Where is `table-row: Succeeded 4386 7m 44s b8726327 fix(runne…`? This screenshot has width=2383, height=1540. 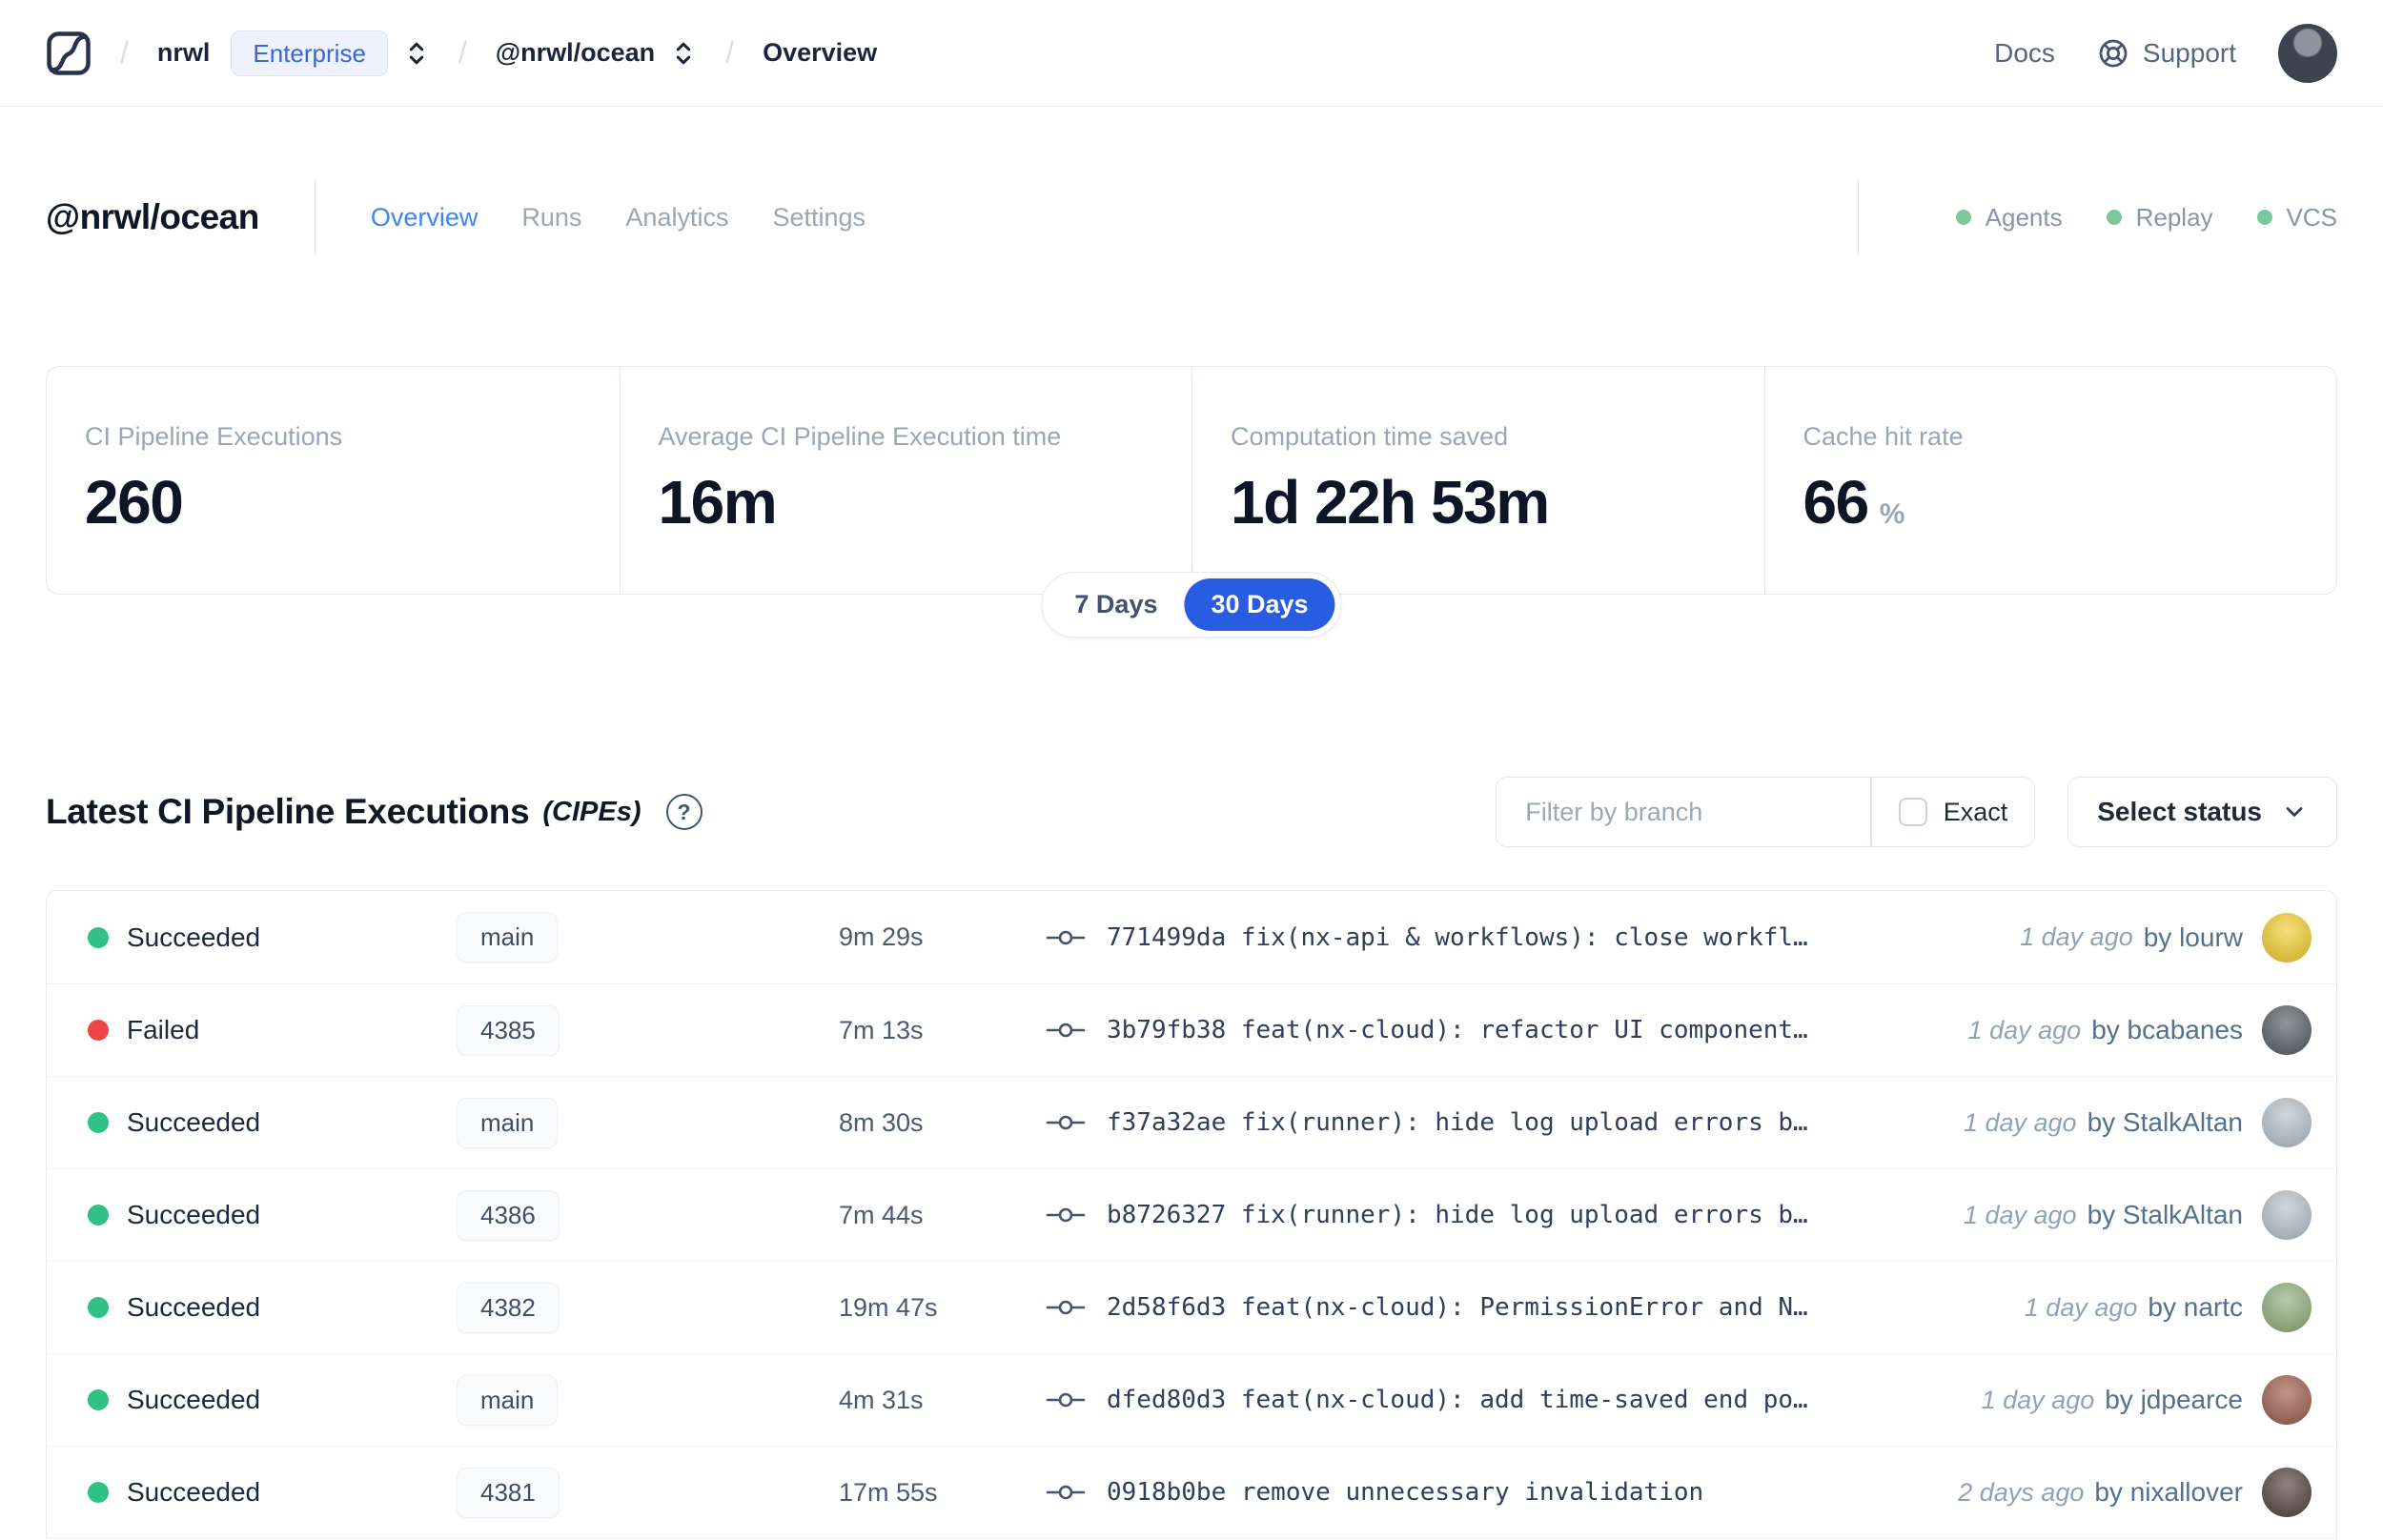 table-row: Succeeded 4386 7m 44s b8726327 fix(runne… is located at coordinates (1191, 1214).